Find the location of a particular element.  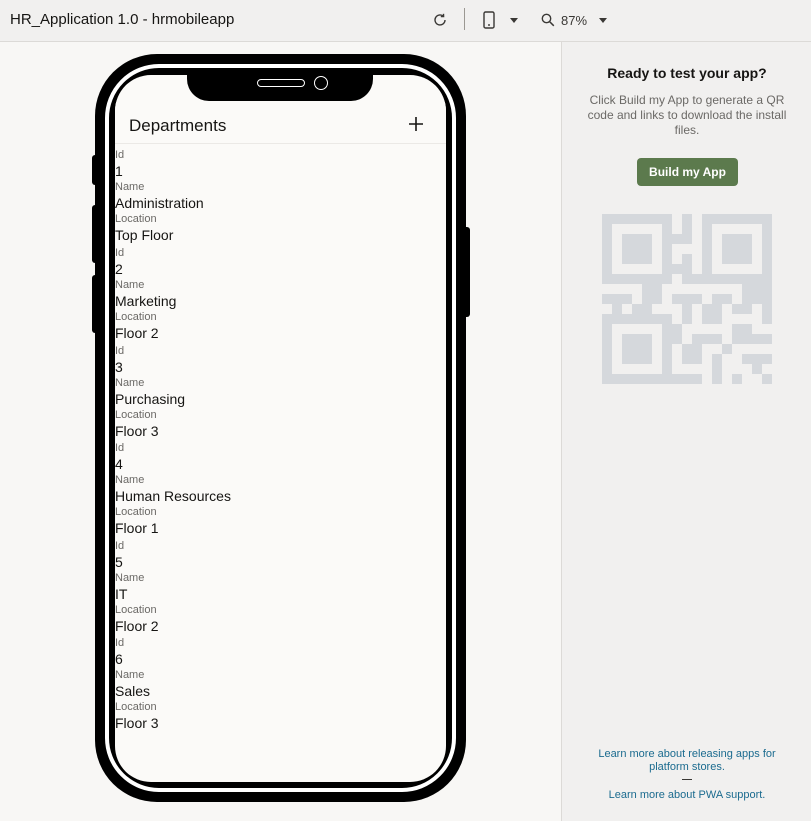

refresh-button is located at coordinates (440, 20).